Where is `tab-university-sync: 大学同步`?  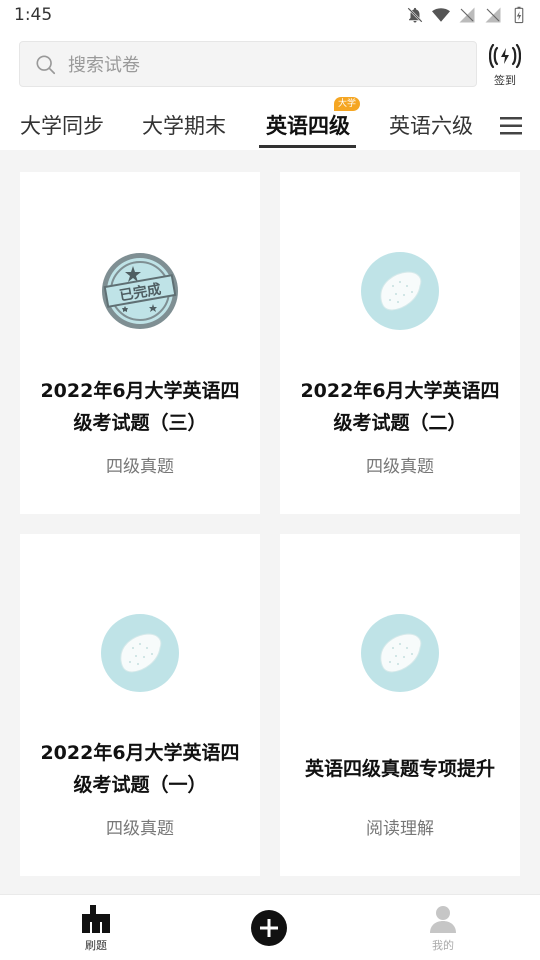
tab-university-sync: 大学同步 is located at coordinates (62, 125).